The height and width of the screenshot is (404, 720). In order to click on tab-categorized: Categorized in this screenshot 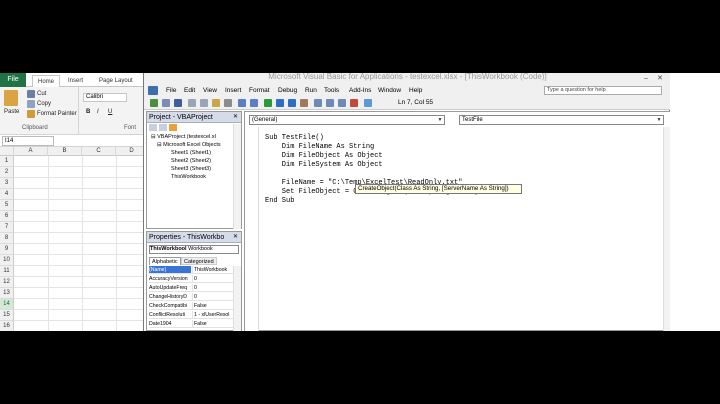, I will do `click(199, 261)`.